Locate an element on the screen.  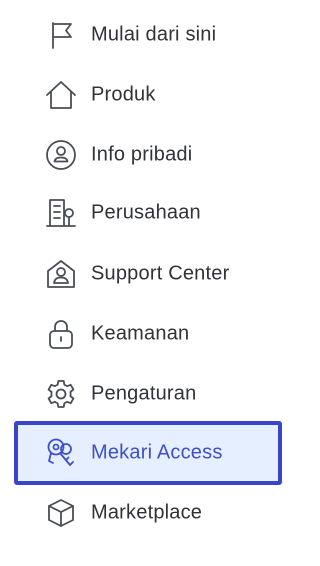
sidebar-item-produk: Produk is located at coordinates (148, 95).